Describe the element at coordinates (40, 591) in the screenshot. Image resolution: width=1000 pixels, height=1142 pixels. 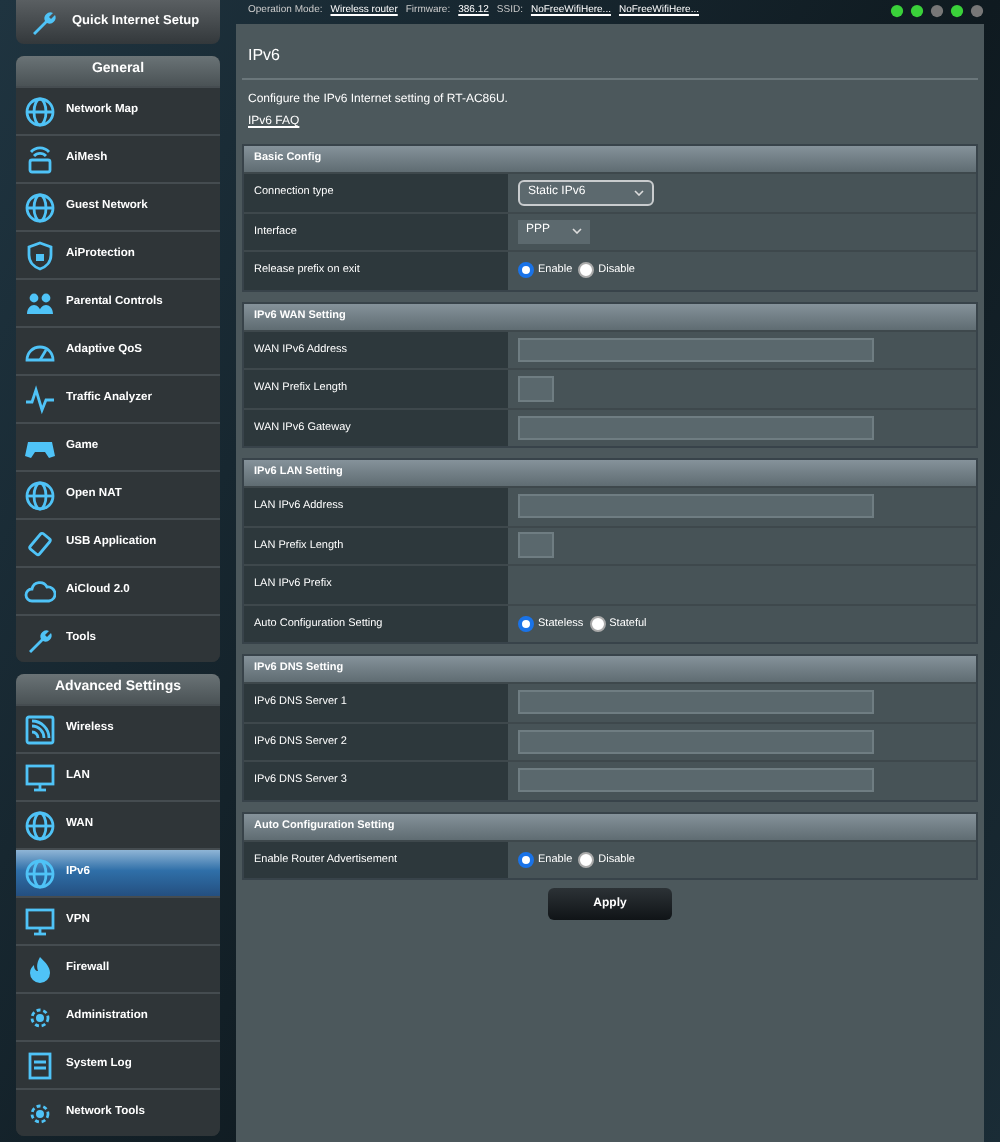
I see `cloud-icon` at that location.